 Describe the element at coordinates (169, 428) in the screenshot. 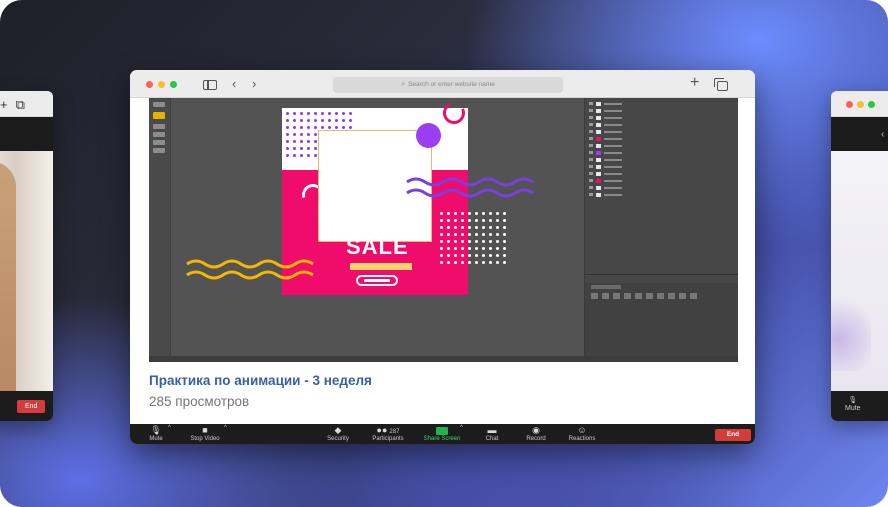

I see `mute-options-chevron-icon: ^` at that location.